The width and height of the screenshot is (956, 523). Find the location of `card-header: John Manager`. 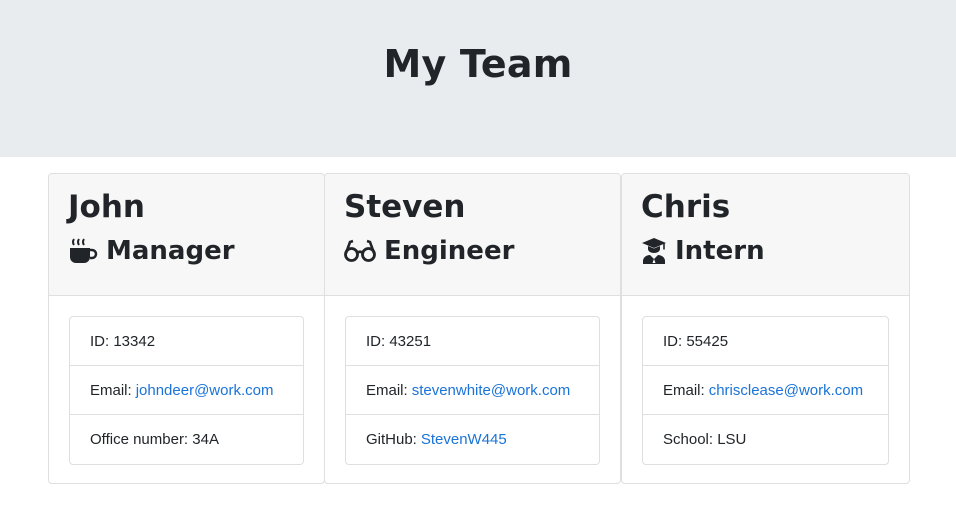

card-header: John Manager is located at coordinates (186, 235).